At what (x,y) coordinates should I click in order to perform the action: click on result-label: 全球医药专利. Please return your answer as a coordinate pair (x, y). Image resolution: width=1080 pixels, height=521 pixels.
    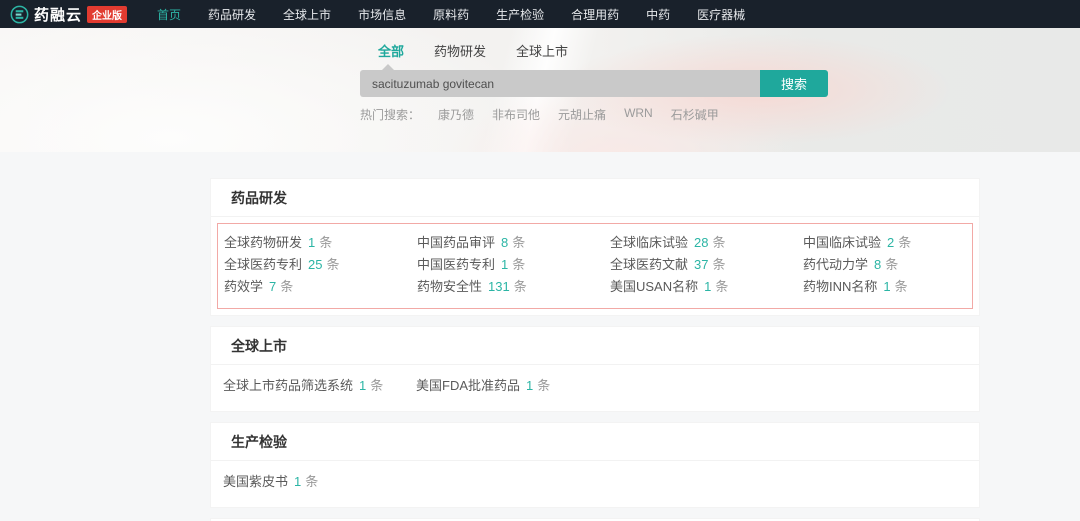
    Looking at the image, I should click on (263, 264).